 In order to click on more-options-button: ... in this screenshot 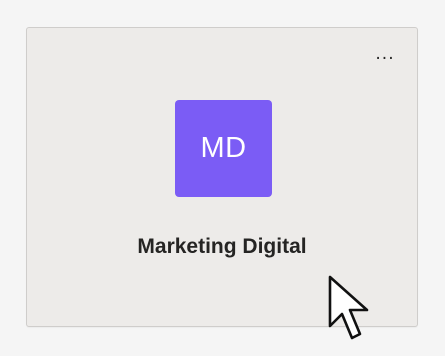, I will do `click(385, 56)`.